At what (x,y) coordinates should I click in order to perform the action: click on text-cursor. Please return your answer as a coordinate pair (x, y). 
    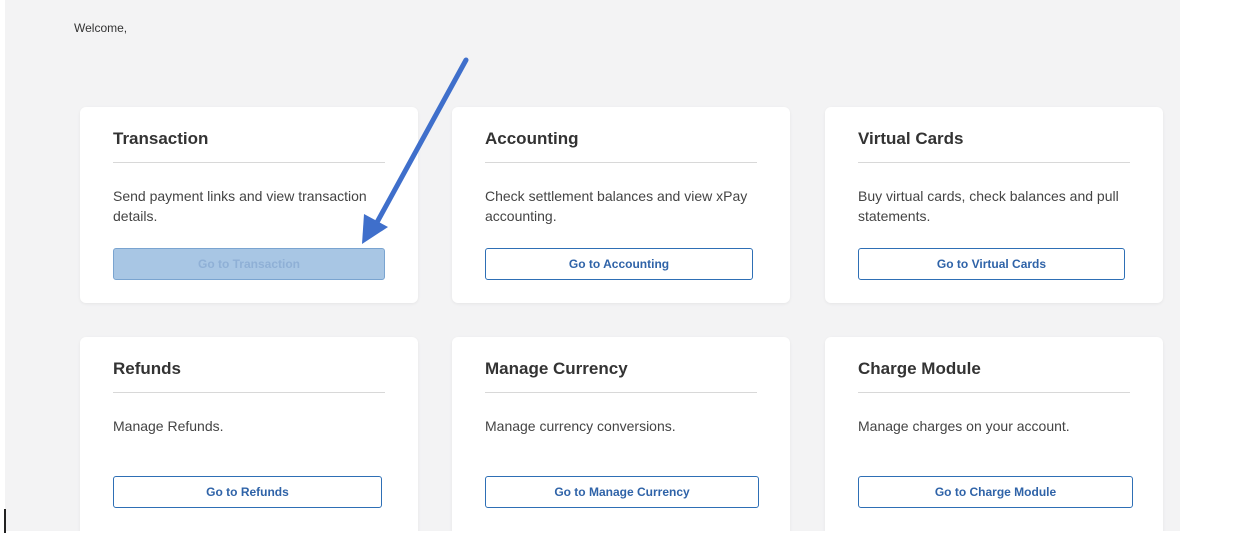
    Looking at the image, I should click on (5, 521).